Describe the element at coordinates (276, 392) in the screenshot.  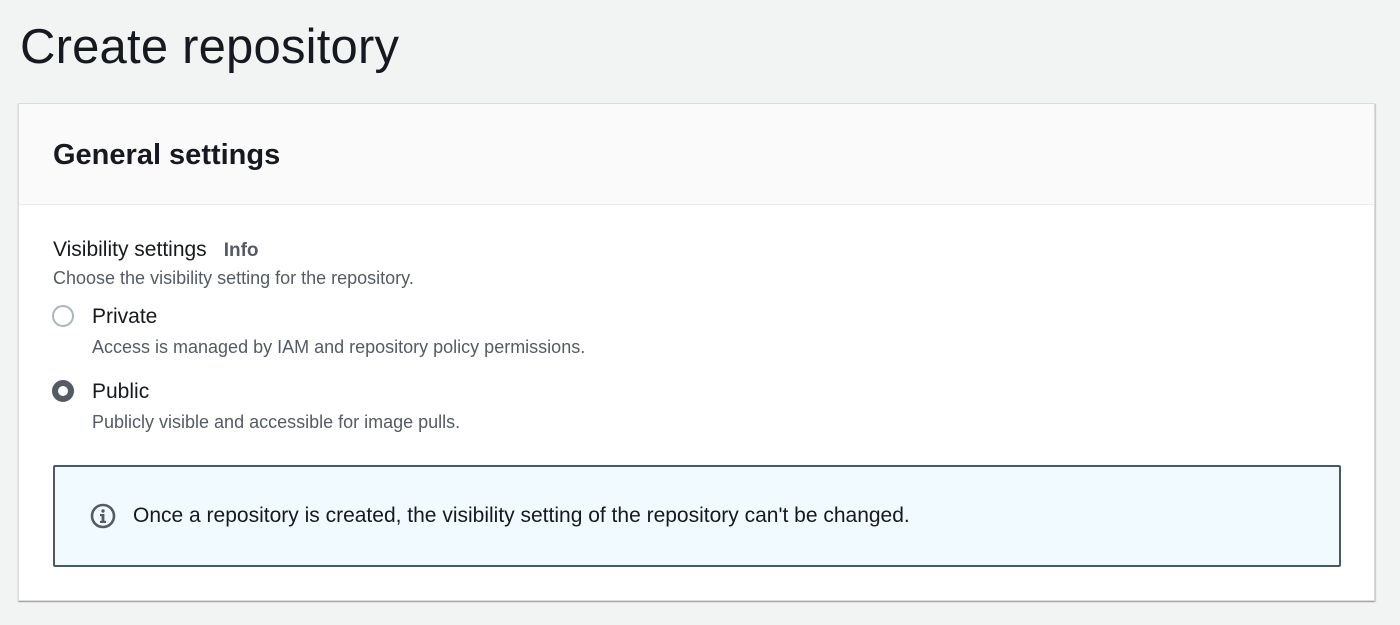
I see `public-radio-label: Public` at that location.